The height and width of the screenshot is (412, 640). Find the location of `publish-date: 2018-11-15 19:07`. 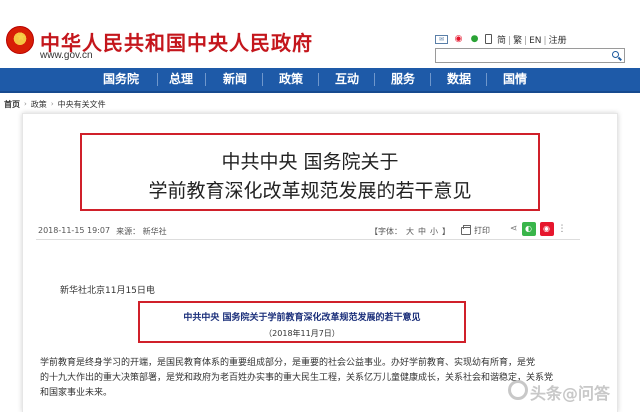

publish-date: 2018-11-15 19:07 is located at coordinates (74, 230).